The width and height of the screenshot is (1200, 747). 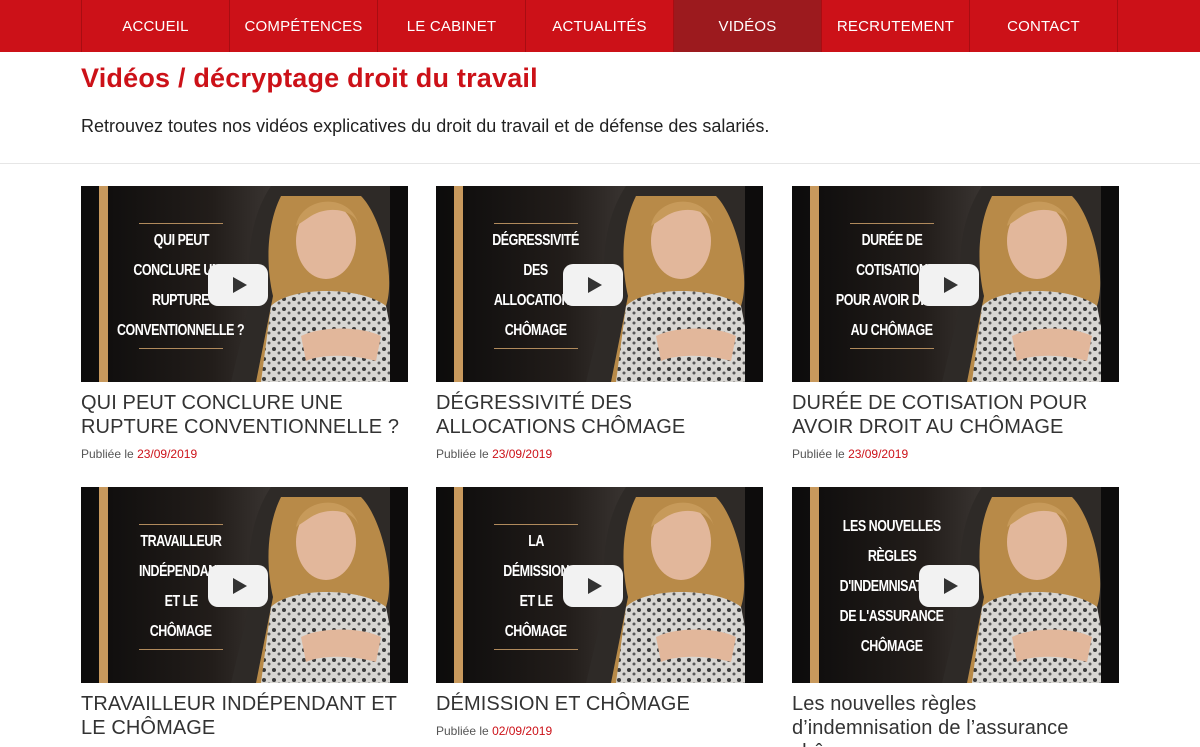 I want to click on video-thumbnail: TRAVAILLEUR INDÉPENDANT ET LE CHÔMAGE, so click(x=244, y=585).